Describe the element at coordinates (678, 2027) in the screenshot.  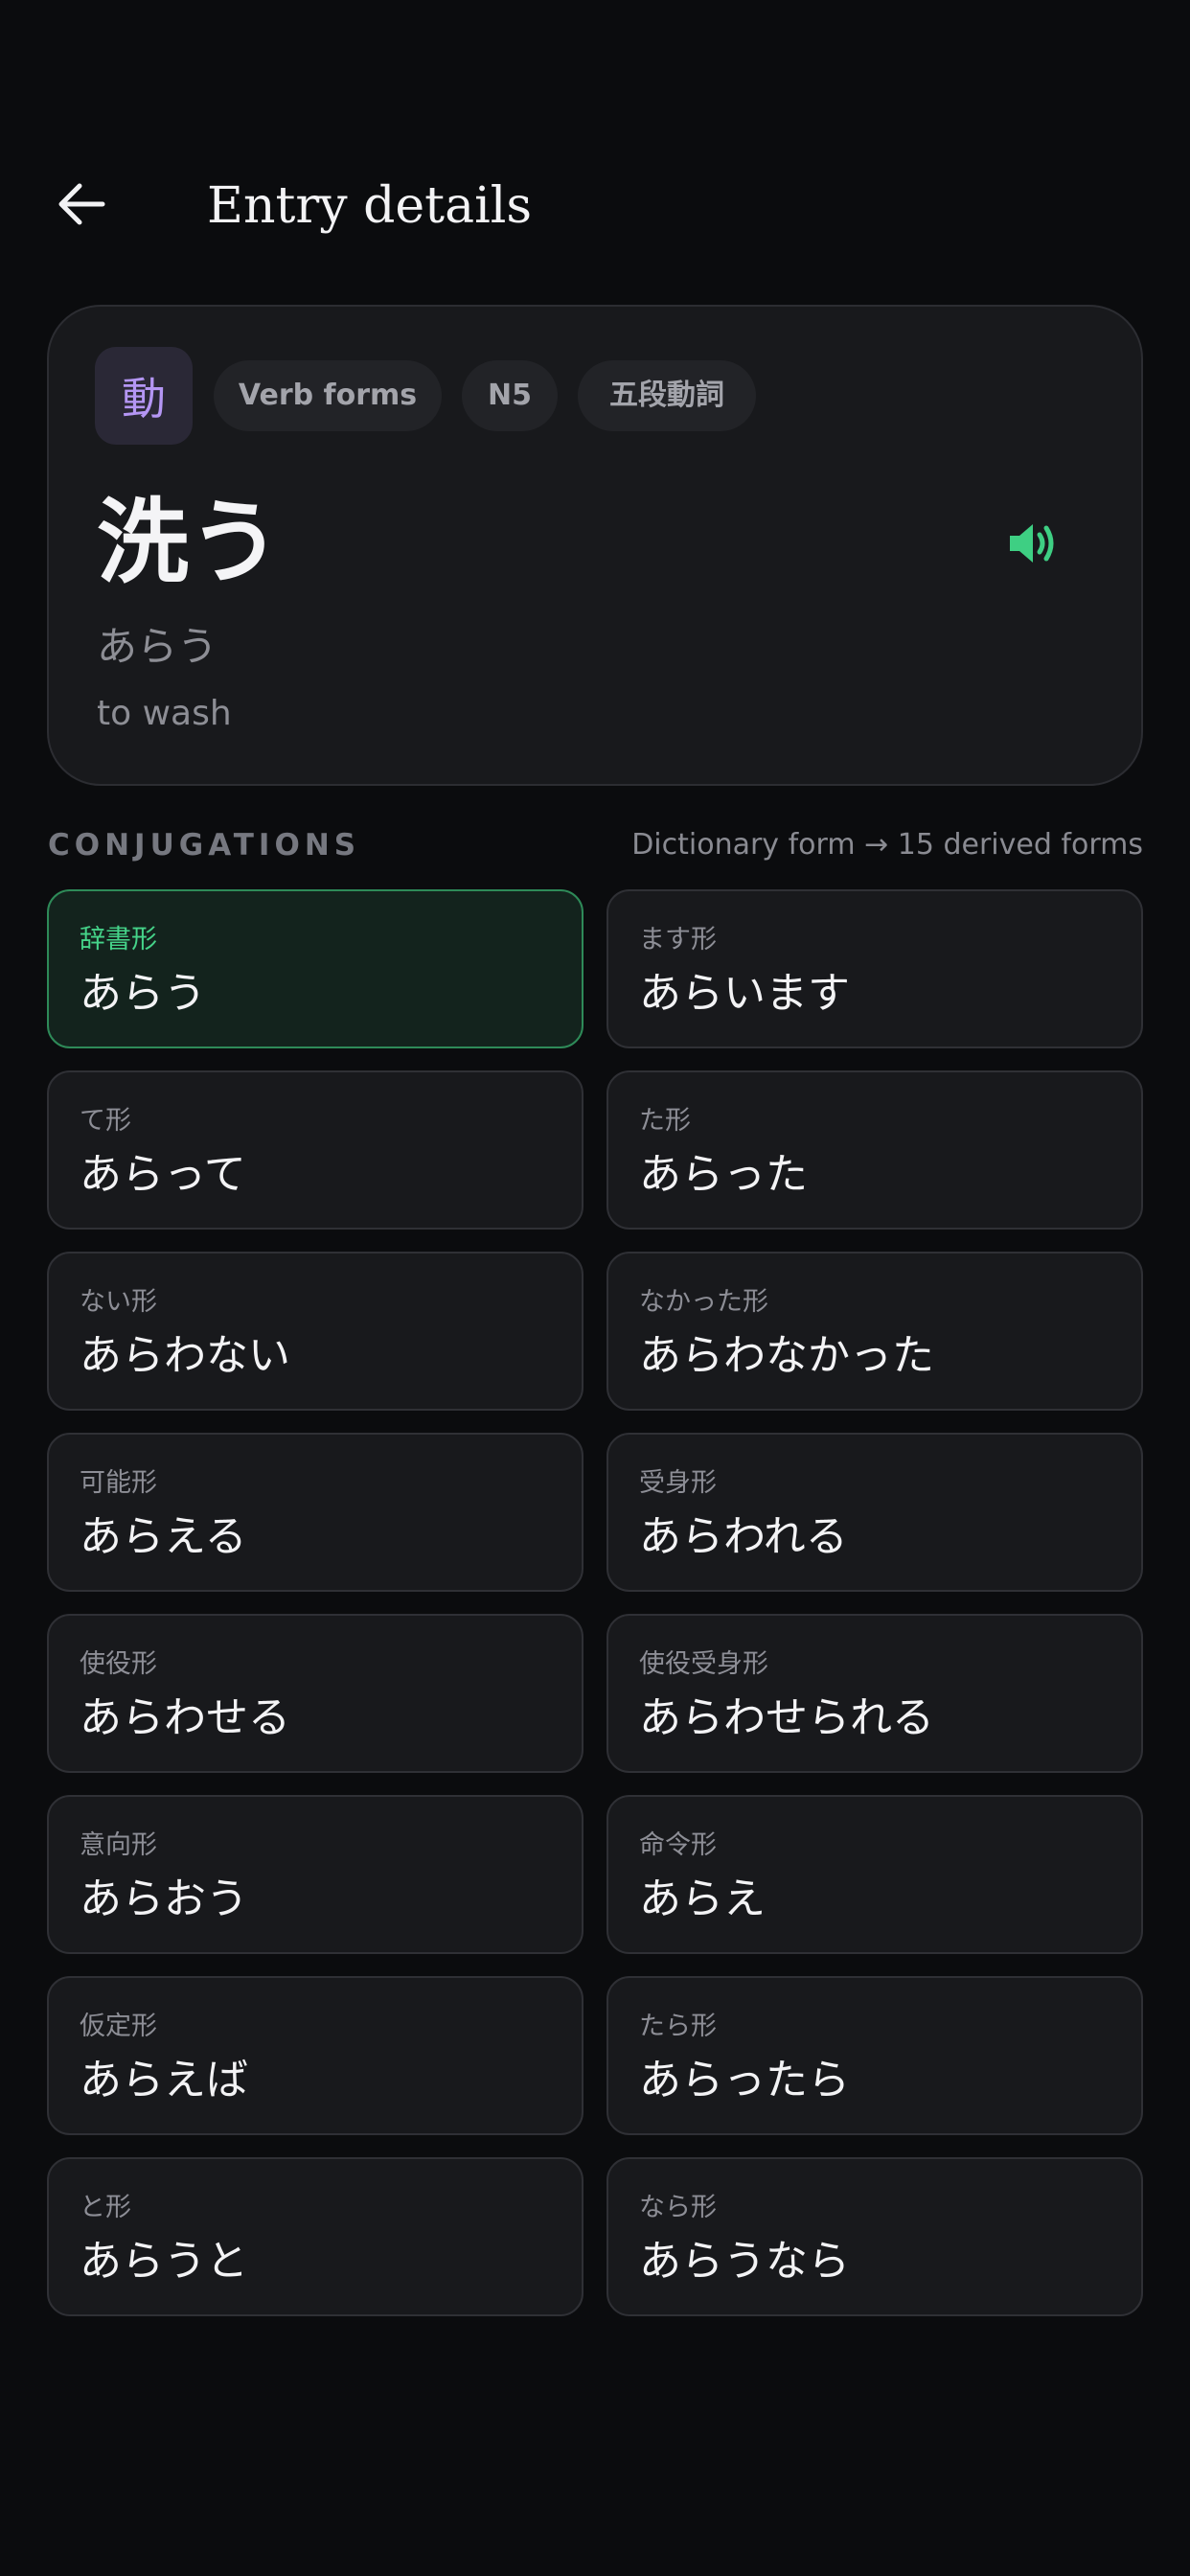
I see `conjugation-label: たら形` at that location.